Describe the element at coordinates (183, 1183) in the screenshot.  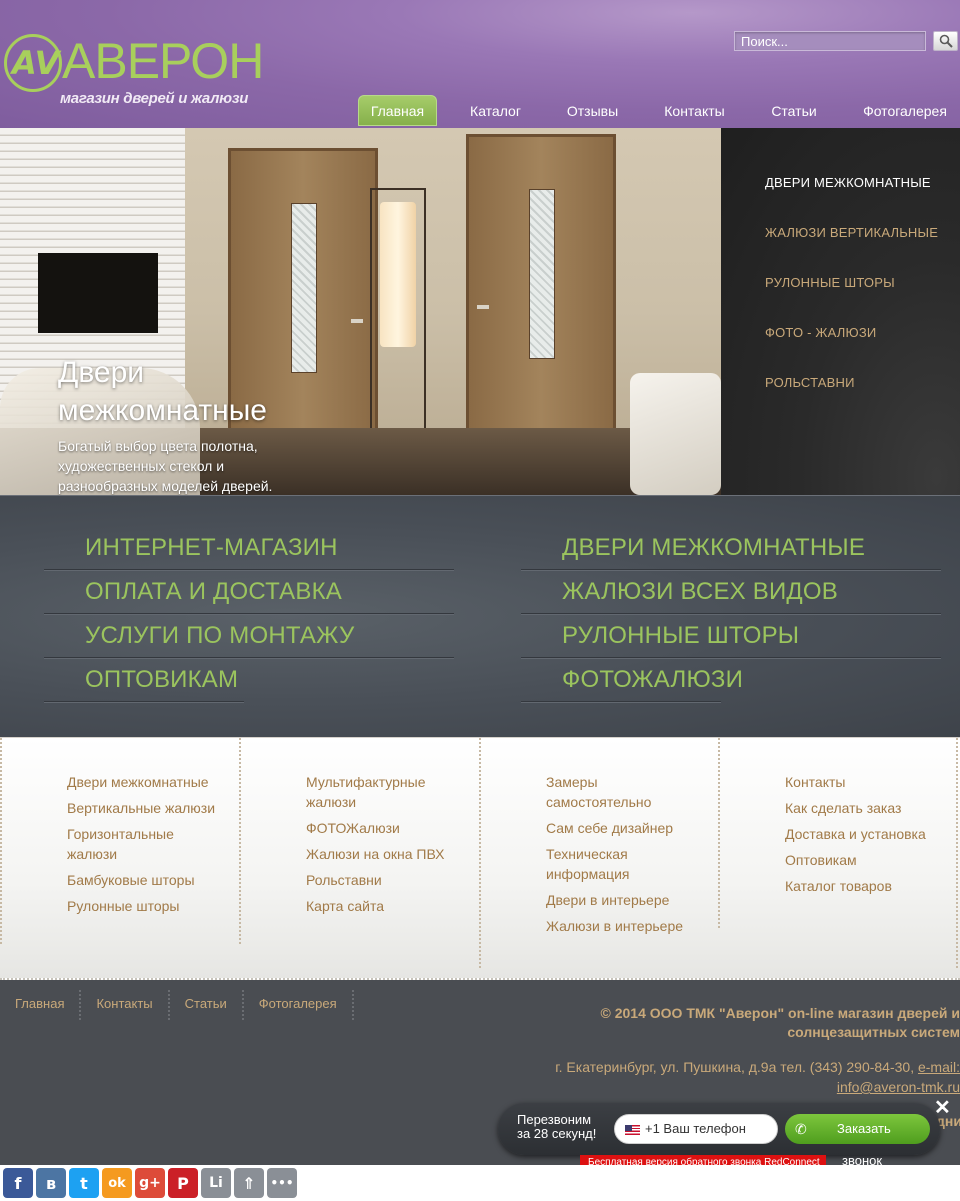
I see `pinterest-icon: P` at that location.